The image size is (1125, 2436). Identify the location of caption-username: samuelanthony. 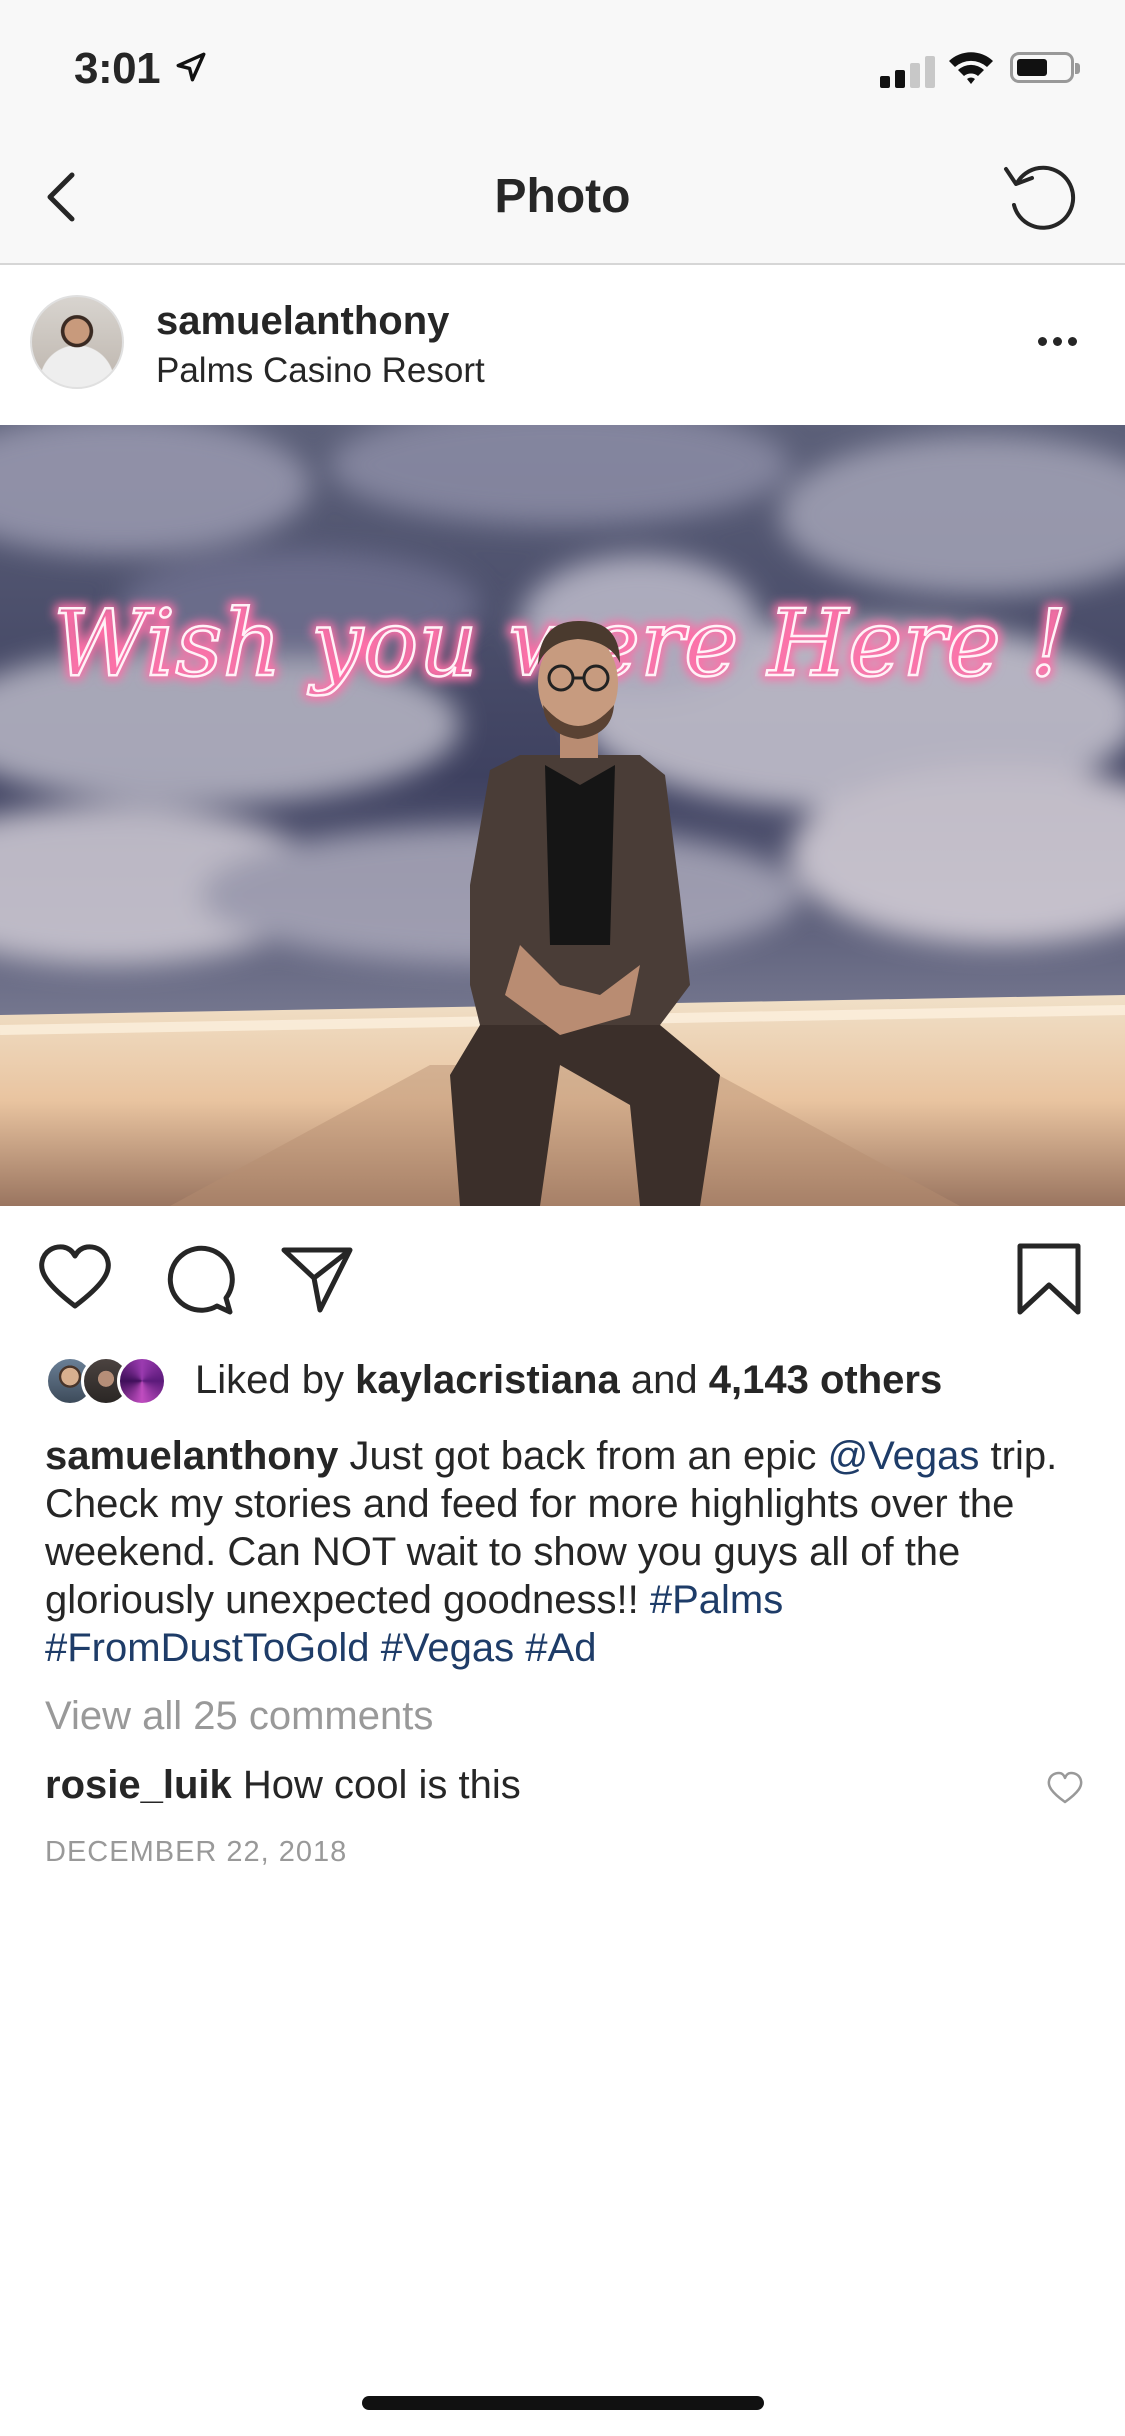
(191, 1456).